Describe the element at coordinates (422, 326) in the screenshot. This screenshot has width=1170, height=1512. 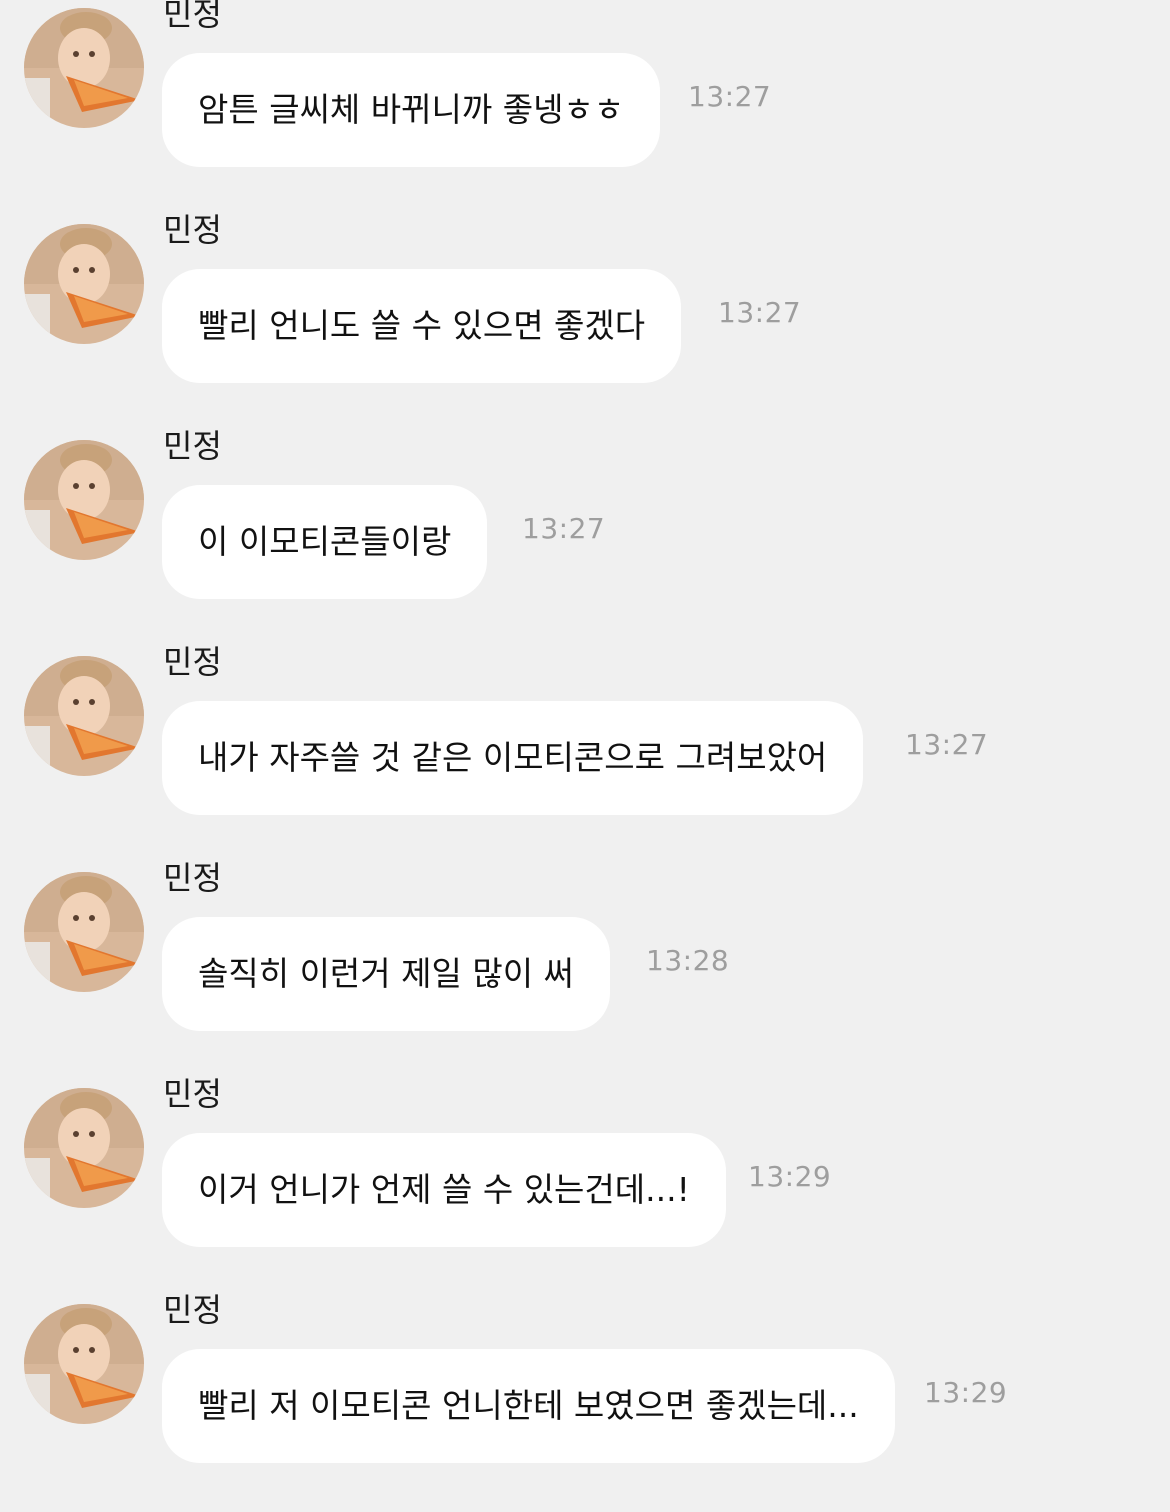
I see `message-bubble: 빨리 언니도 쓸 수 있으면 좋겠다` at that location.